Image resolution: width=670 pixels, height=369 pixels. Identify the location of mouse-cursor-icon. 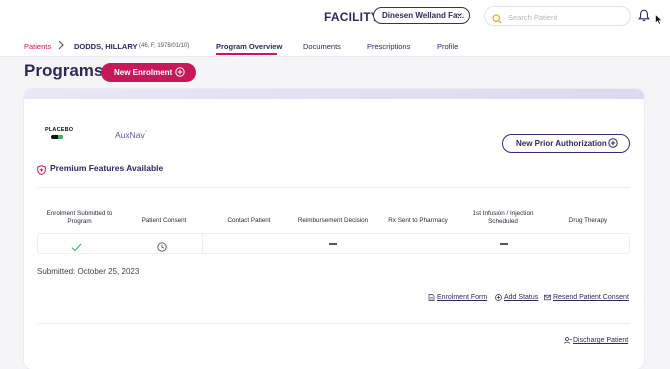
(659, 18).